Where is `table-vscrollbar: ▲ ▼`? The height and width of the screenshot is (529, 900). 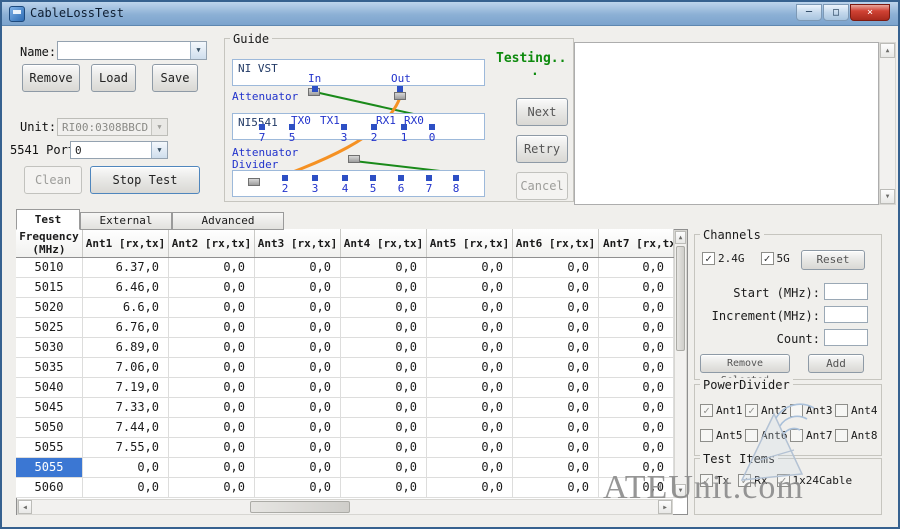
table-vscrollbar: ▲ ▼ is located at coordinates (680, 364).